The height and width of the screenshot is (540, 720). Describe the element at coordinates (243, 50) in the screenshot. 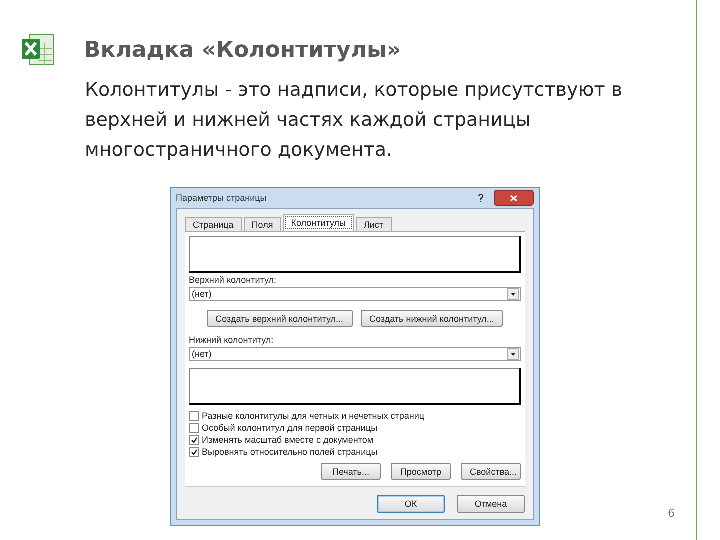

I see `slide-title: Вкладка «Колонтитулы»` at that location.